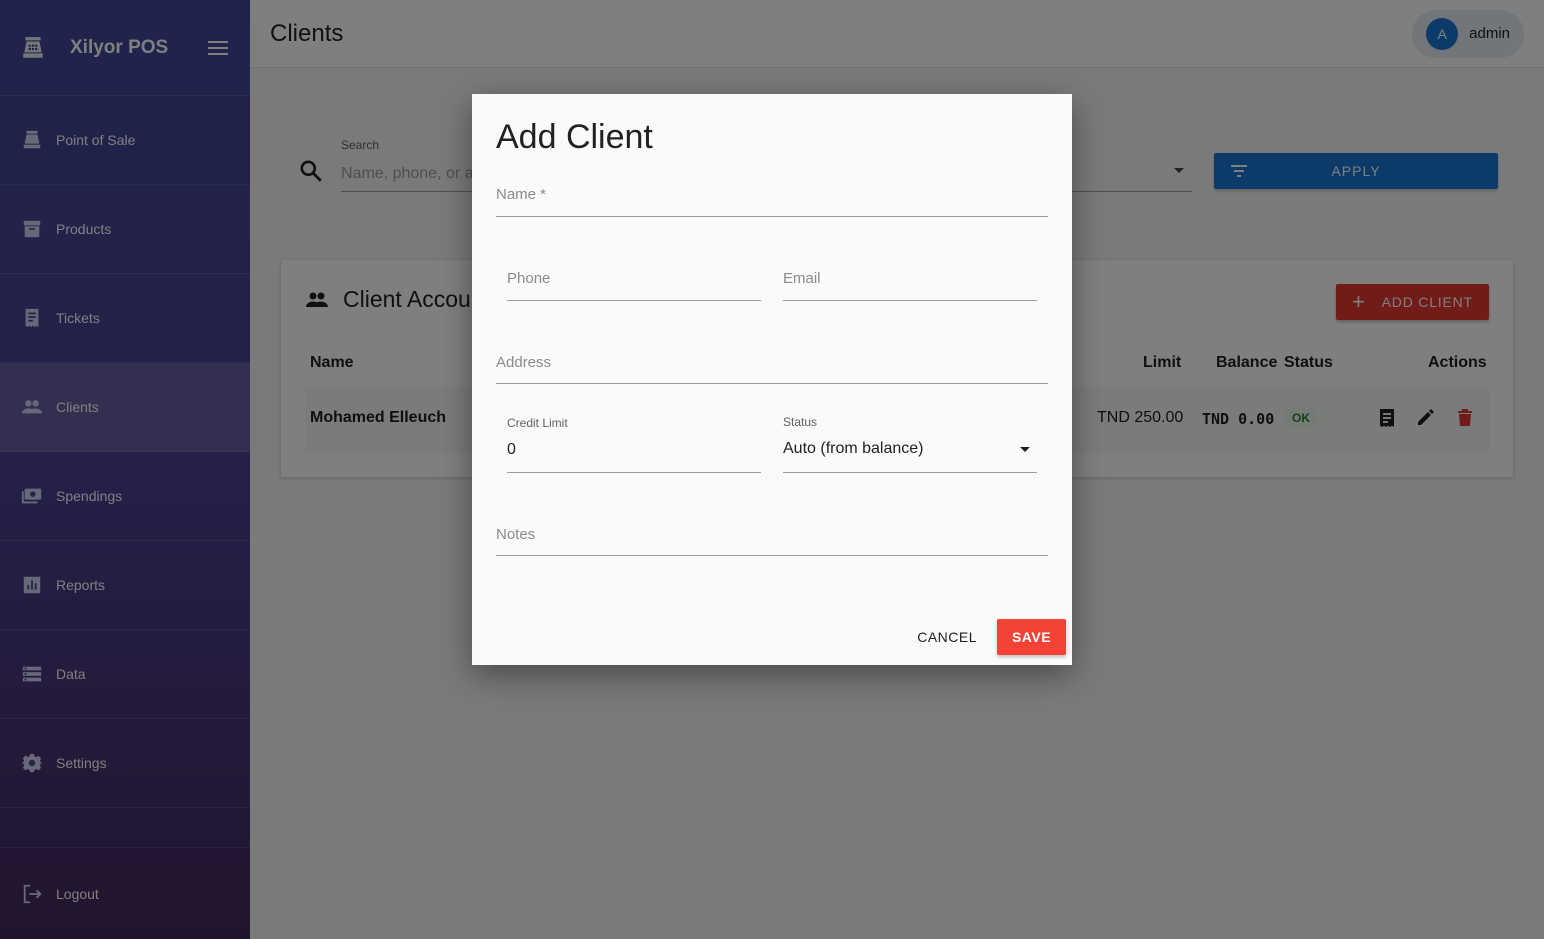 The image size is (1544, 939). I want to click on address-field: Address, so click(772, 367).